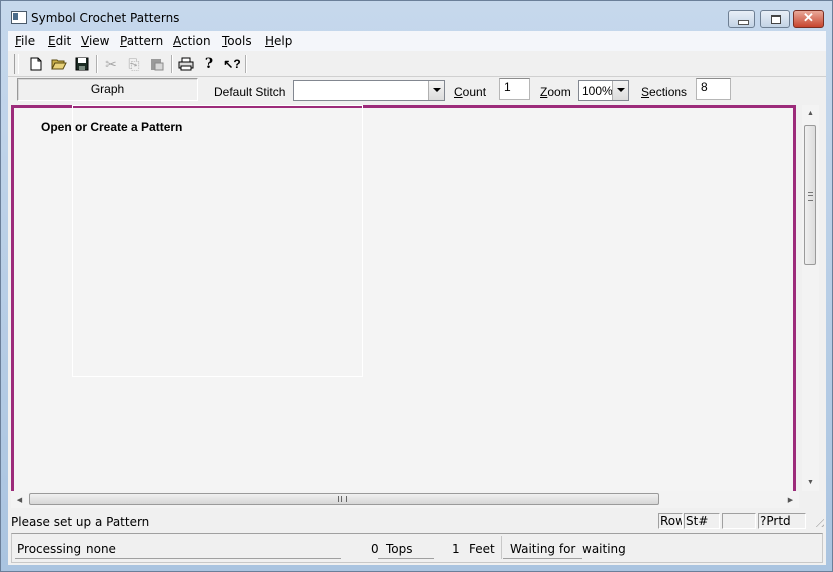 Image resolution: width=833 pixels, height=572 pixels. Describe the element at coordinates (702, 521) in the screenshot. I see `status-stitch-panel: St#` at that location.